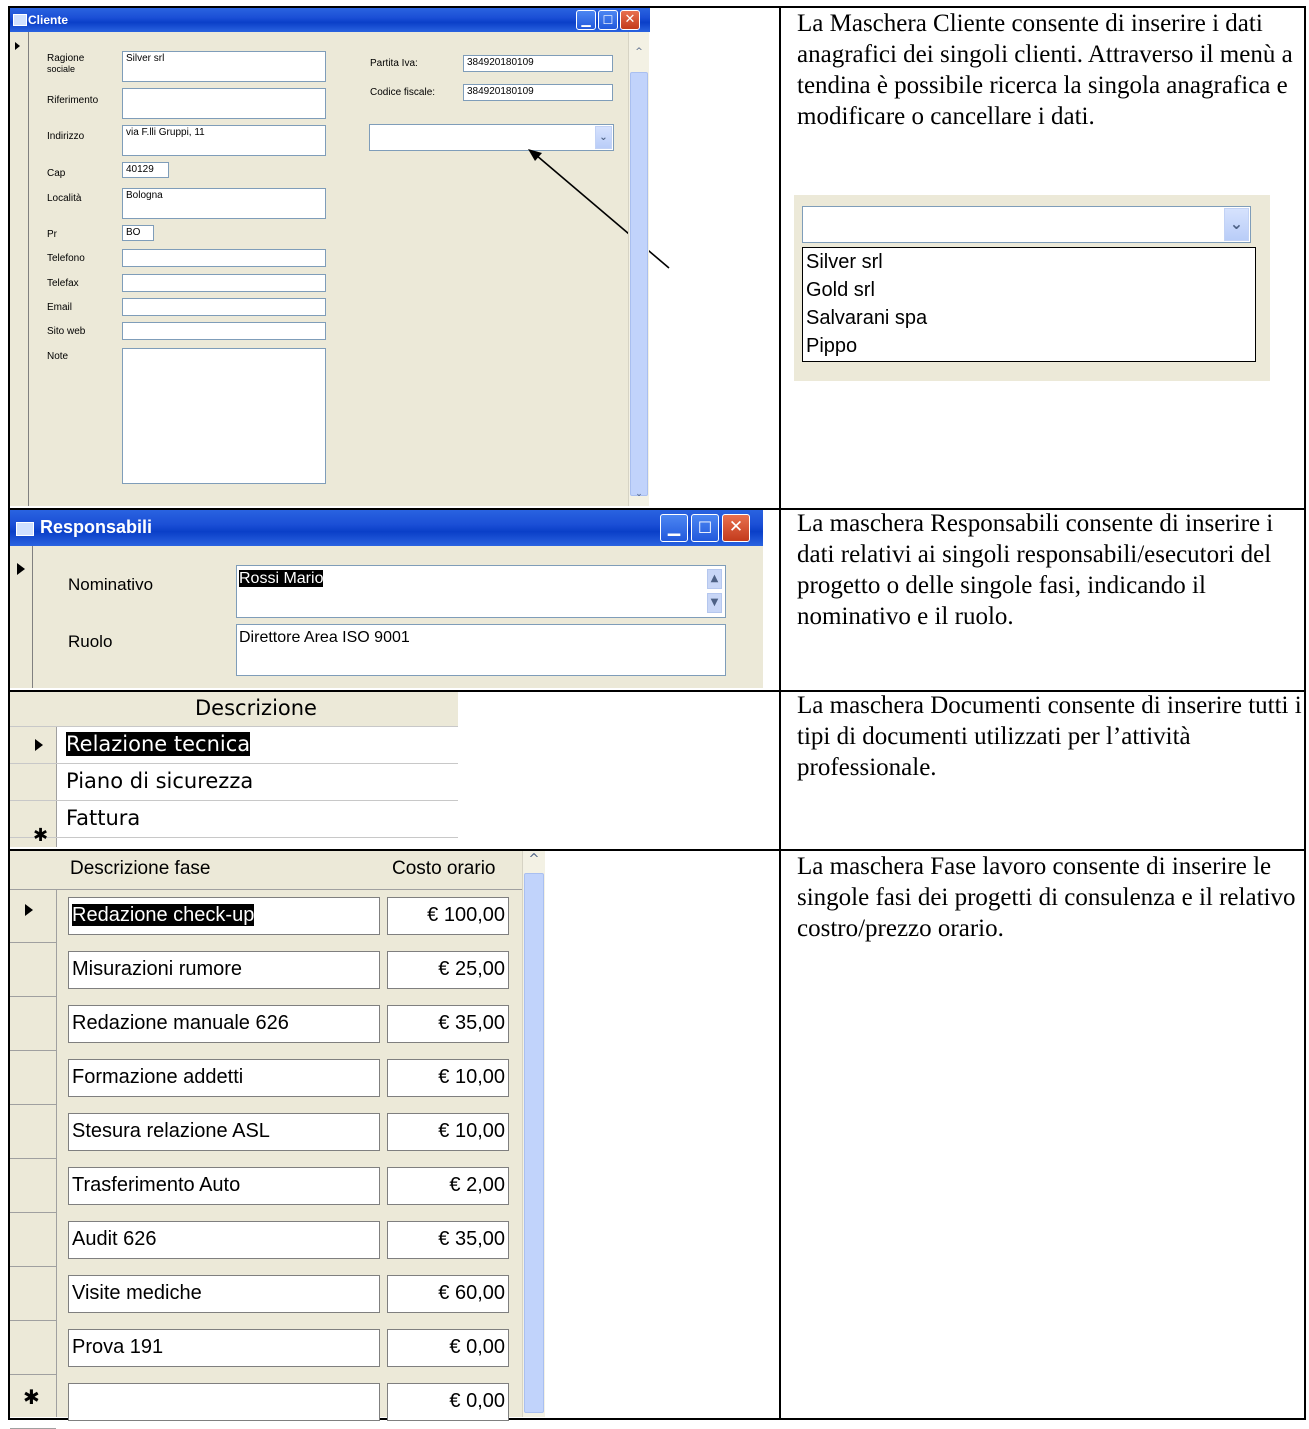  I want to click on label-ruolo: Ruolo, so click(90, 641).